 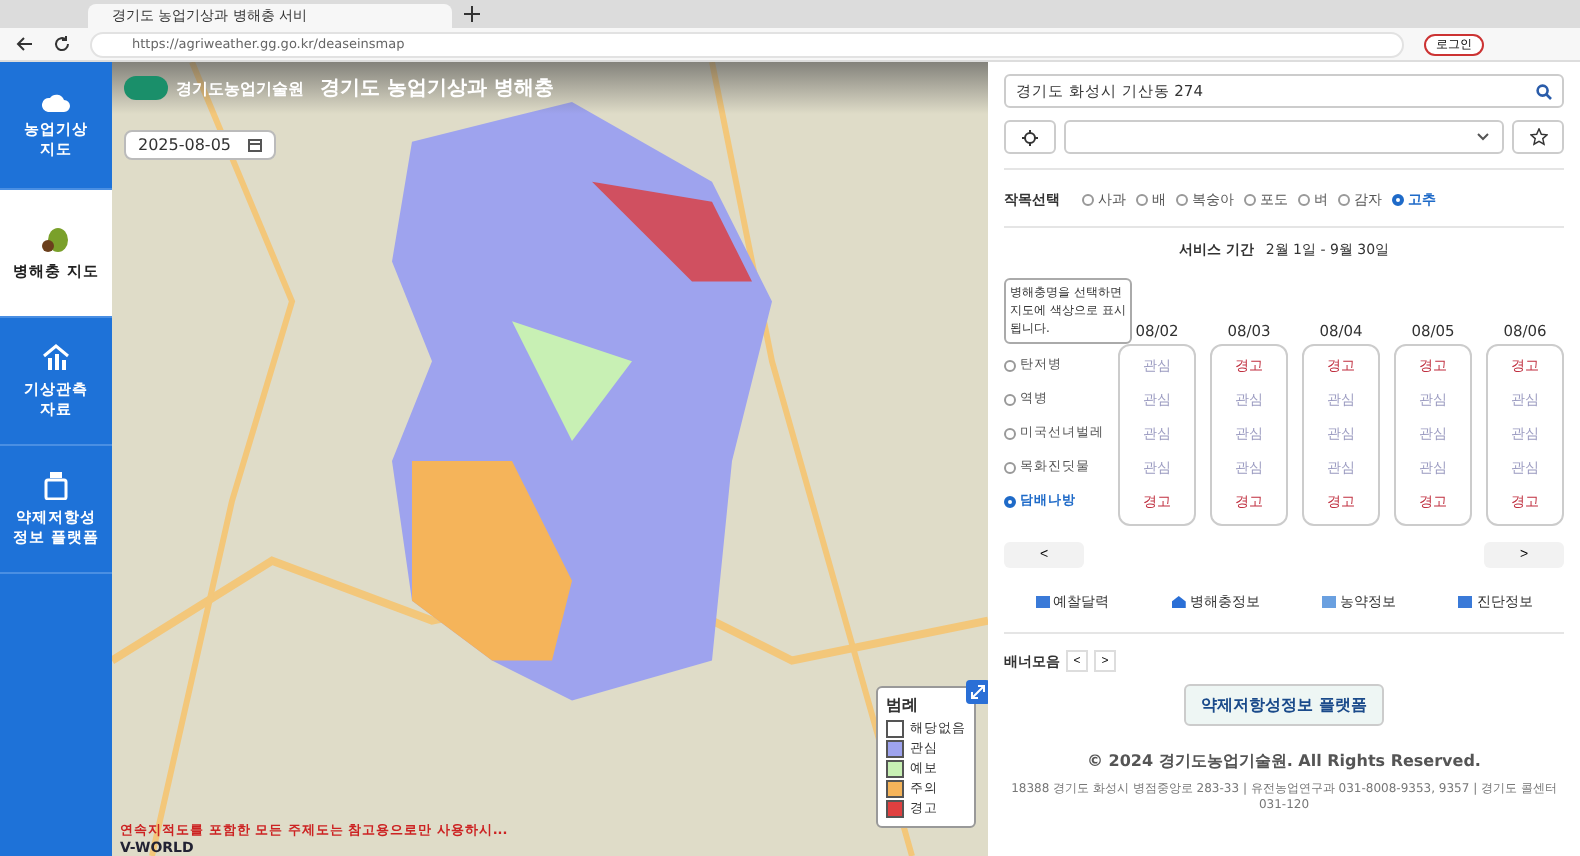 What do you see at coordinates (1284, 137) in the screenshot?
I see `dropdown-field` at bounding box center [1284, 137].